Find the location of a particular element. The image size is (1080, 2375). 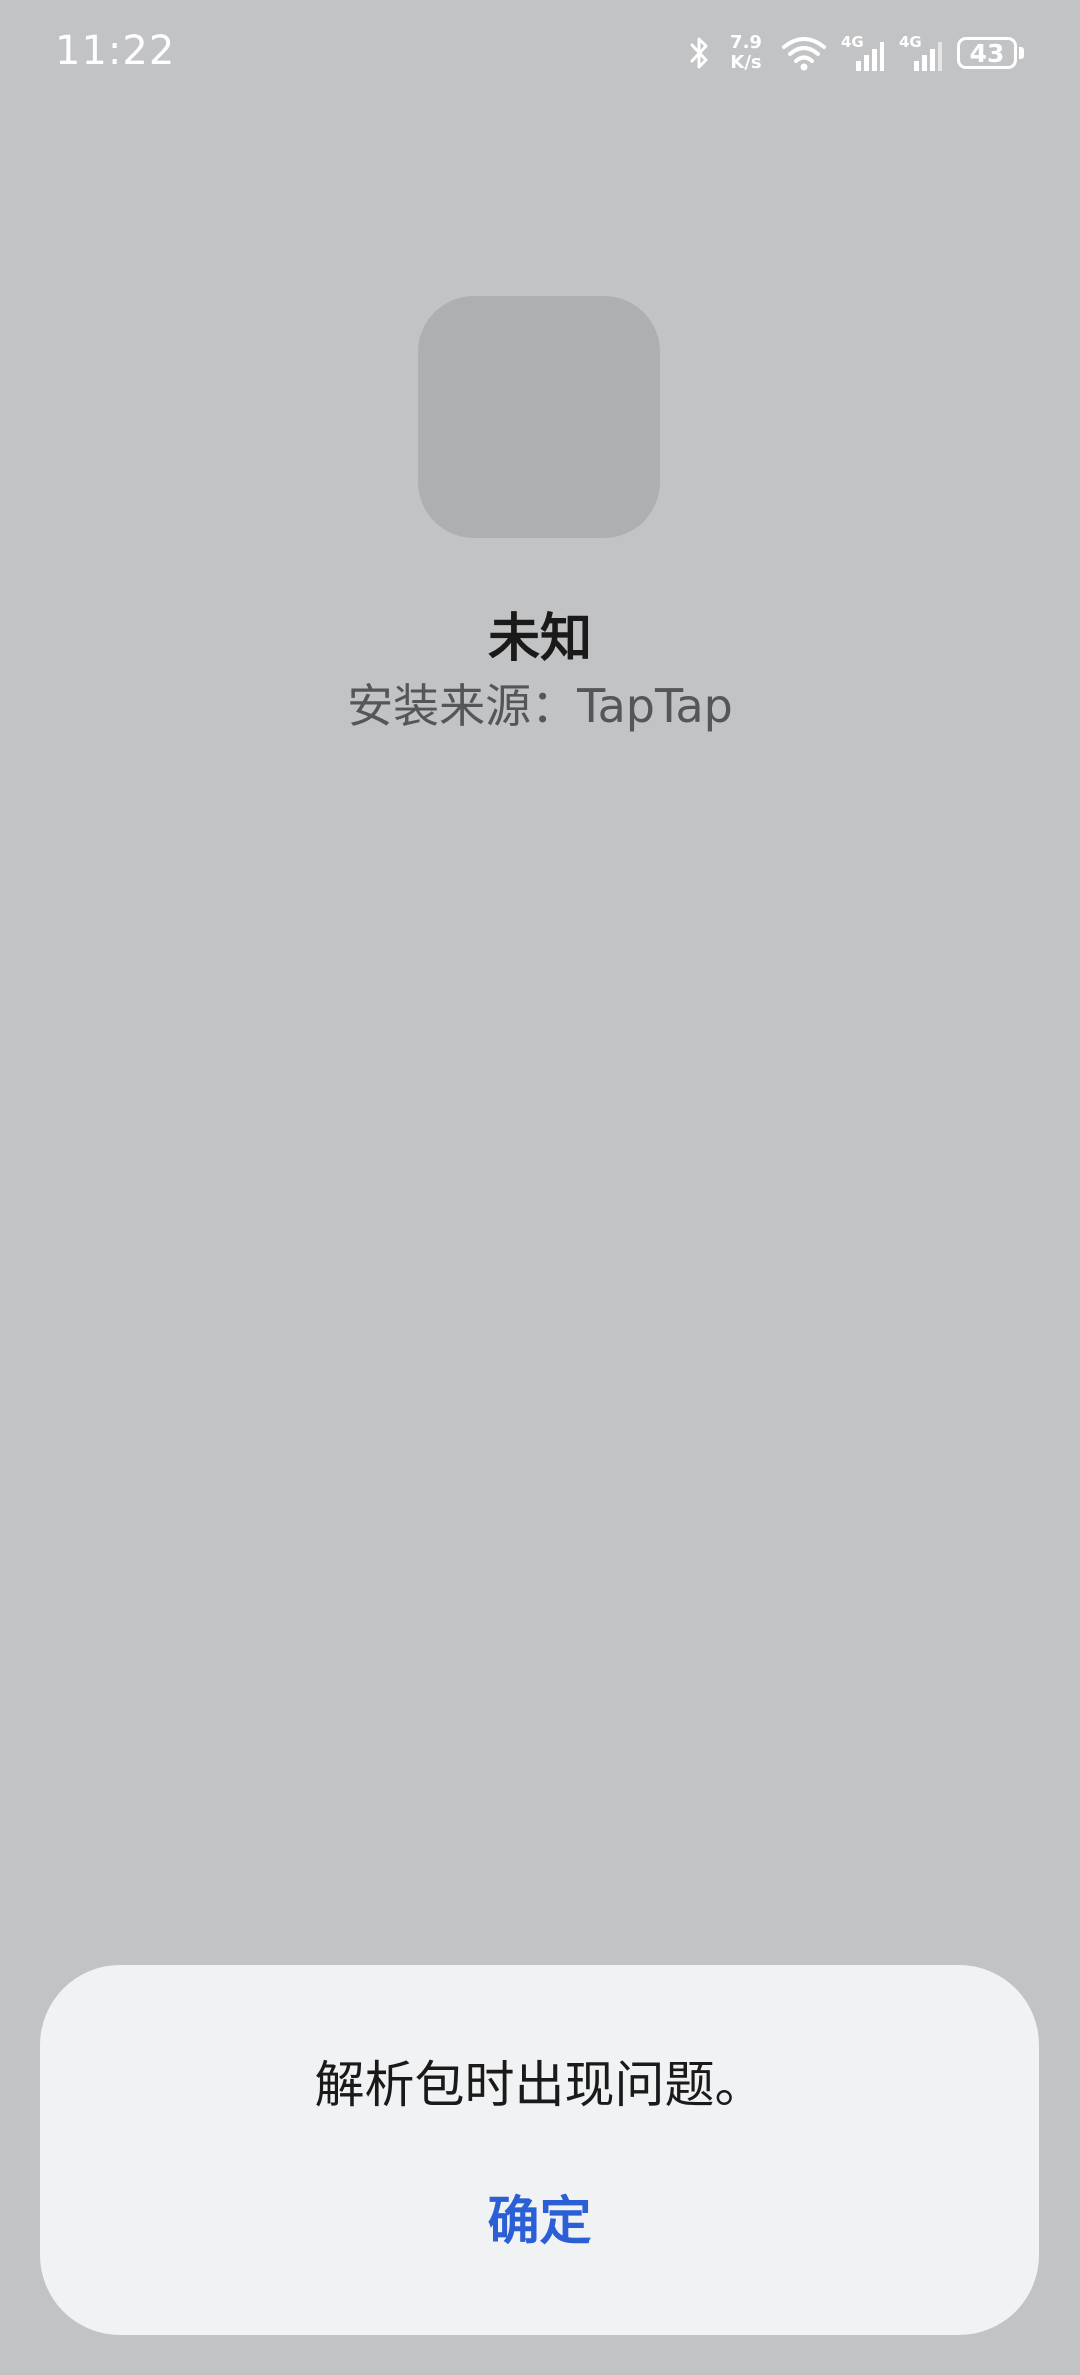

network-speed-value: 7.9 is located at coordinates (746, 42).